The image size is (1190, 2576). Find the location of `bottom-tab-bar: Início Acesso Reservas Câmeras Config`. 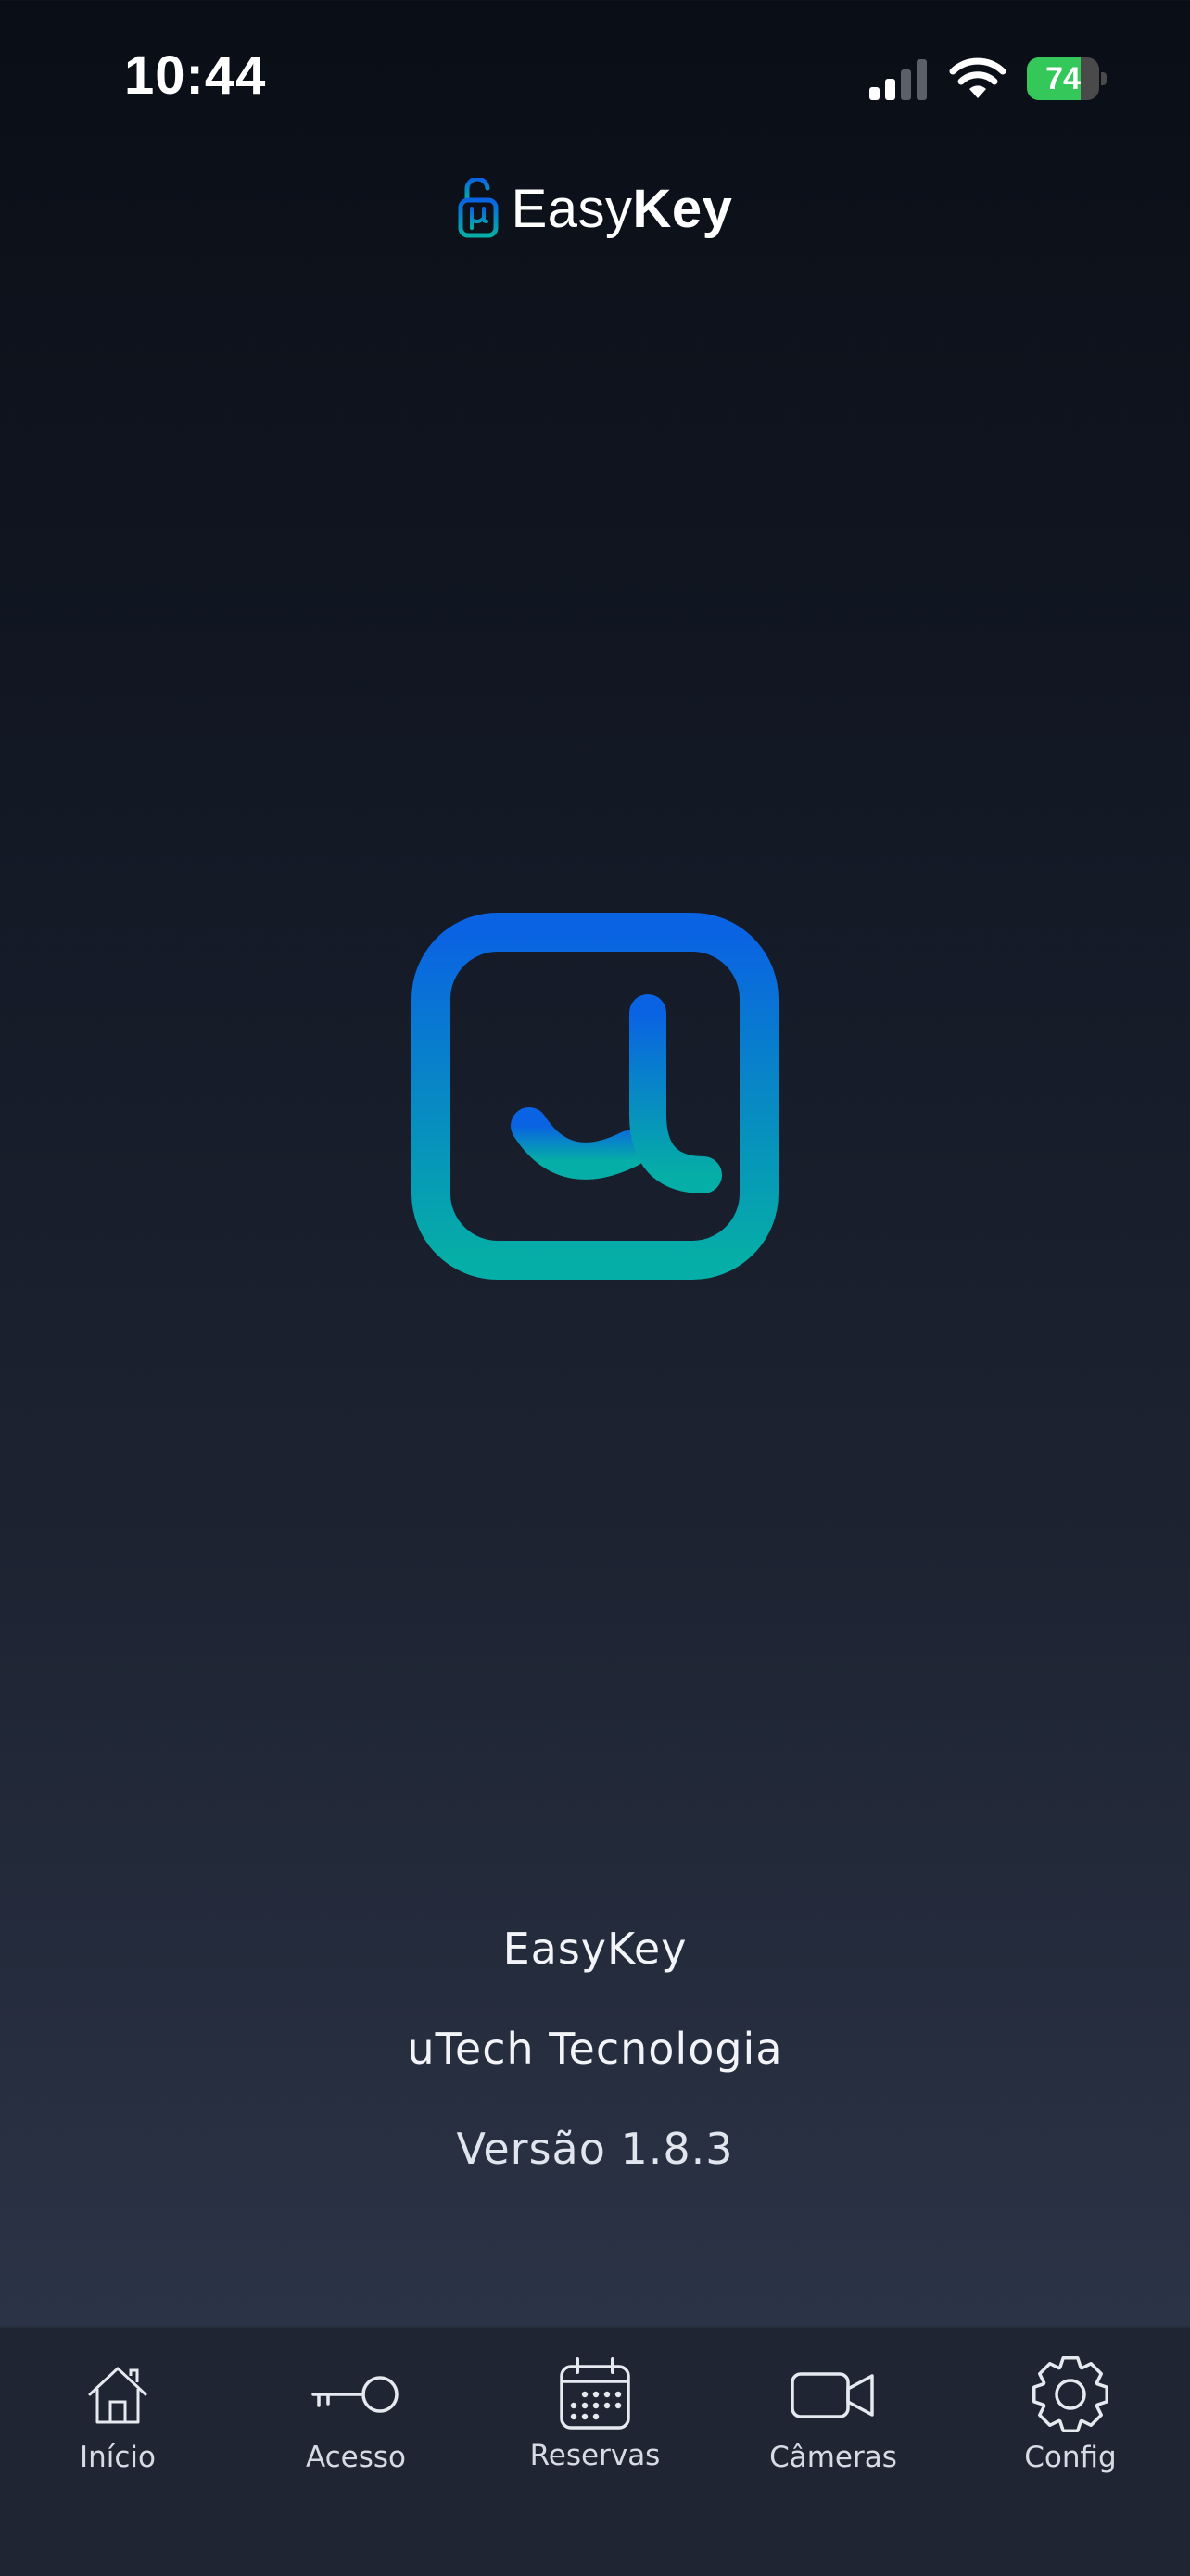

bottom-tab-bar: Início Acesso Reservas Câmeras Config is located at coordinates (595, 2451).